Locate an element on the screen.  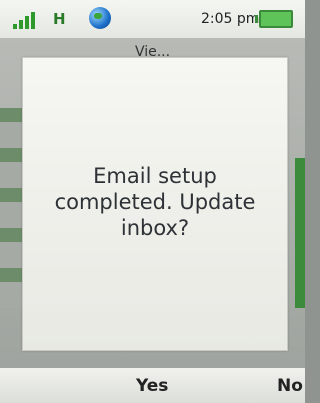
clock: 2:05 pm is located at coordinates (230, 19).